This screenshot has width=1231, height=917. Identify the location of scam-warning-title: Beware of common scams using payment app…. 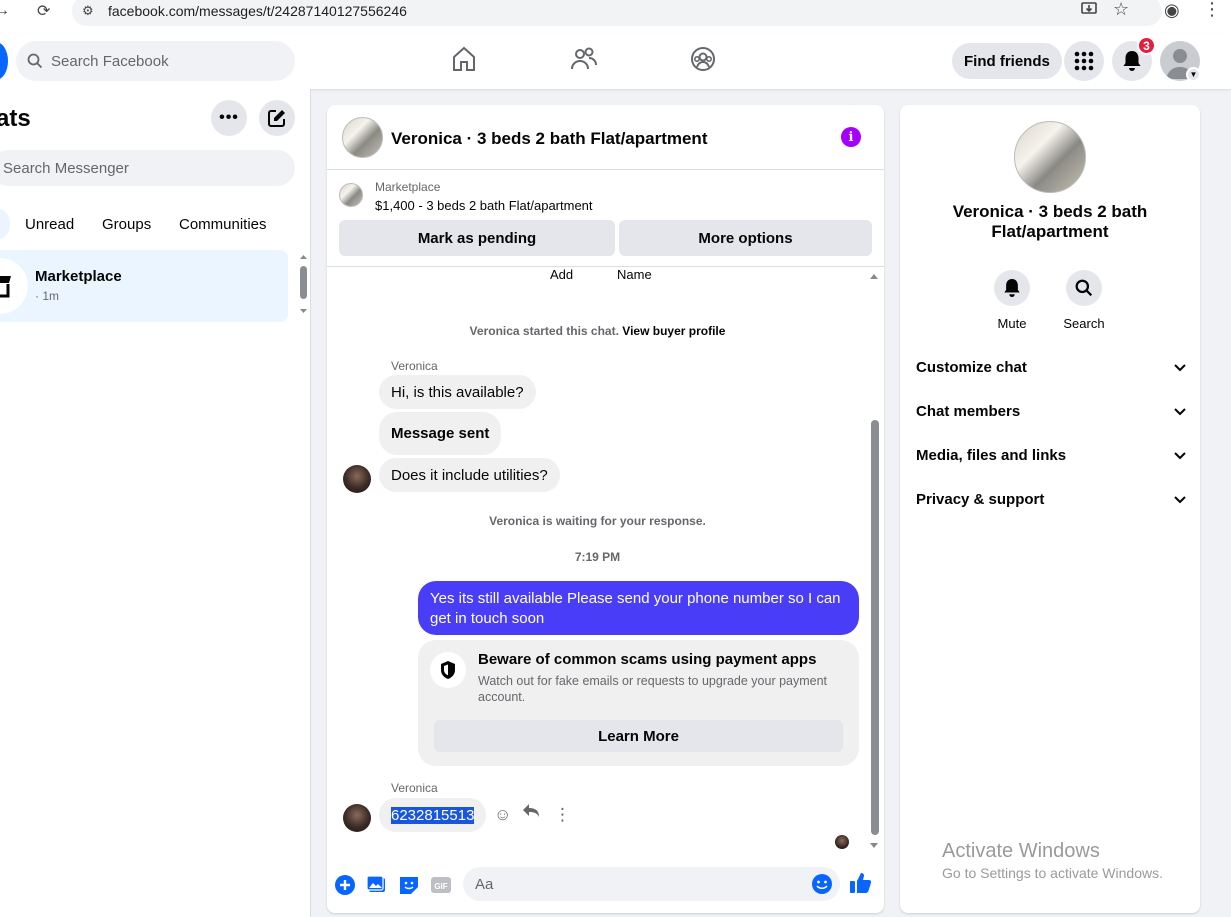
(647, 659).